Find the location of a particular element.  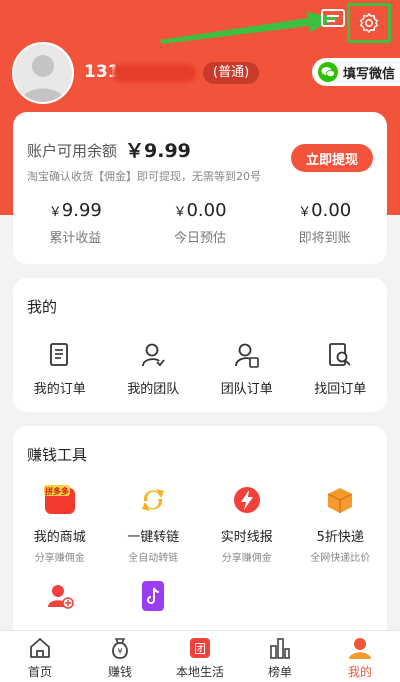

convert-link-icon is located at coordinates (153, 500).